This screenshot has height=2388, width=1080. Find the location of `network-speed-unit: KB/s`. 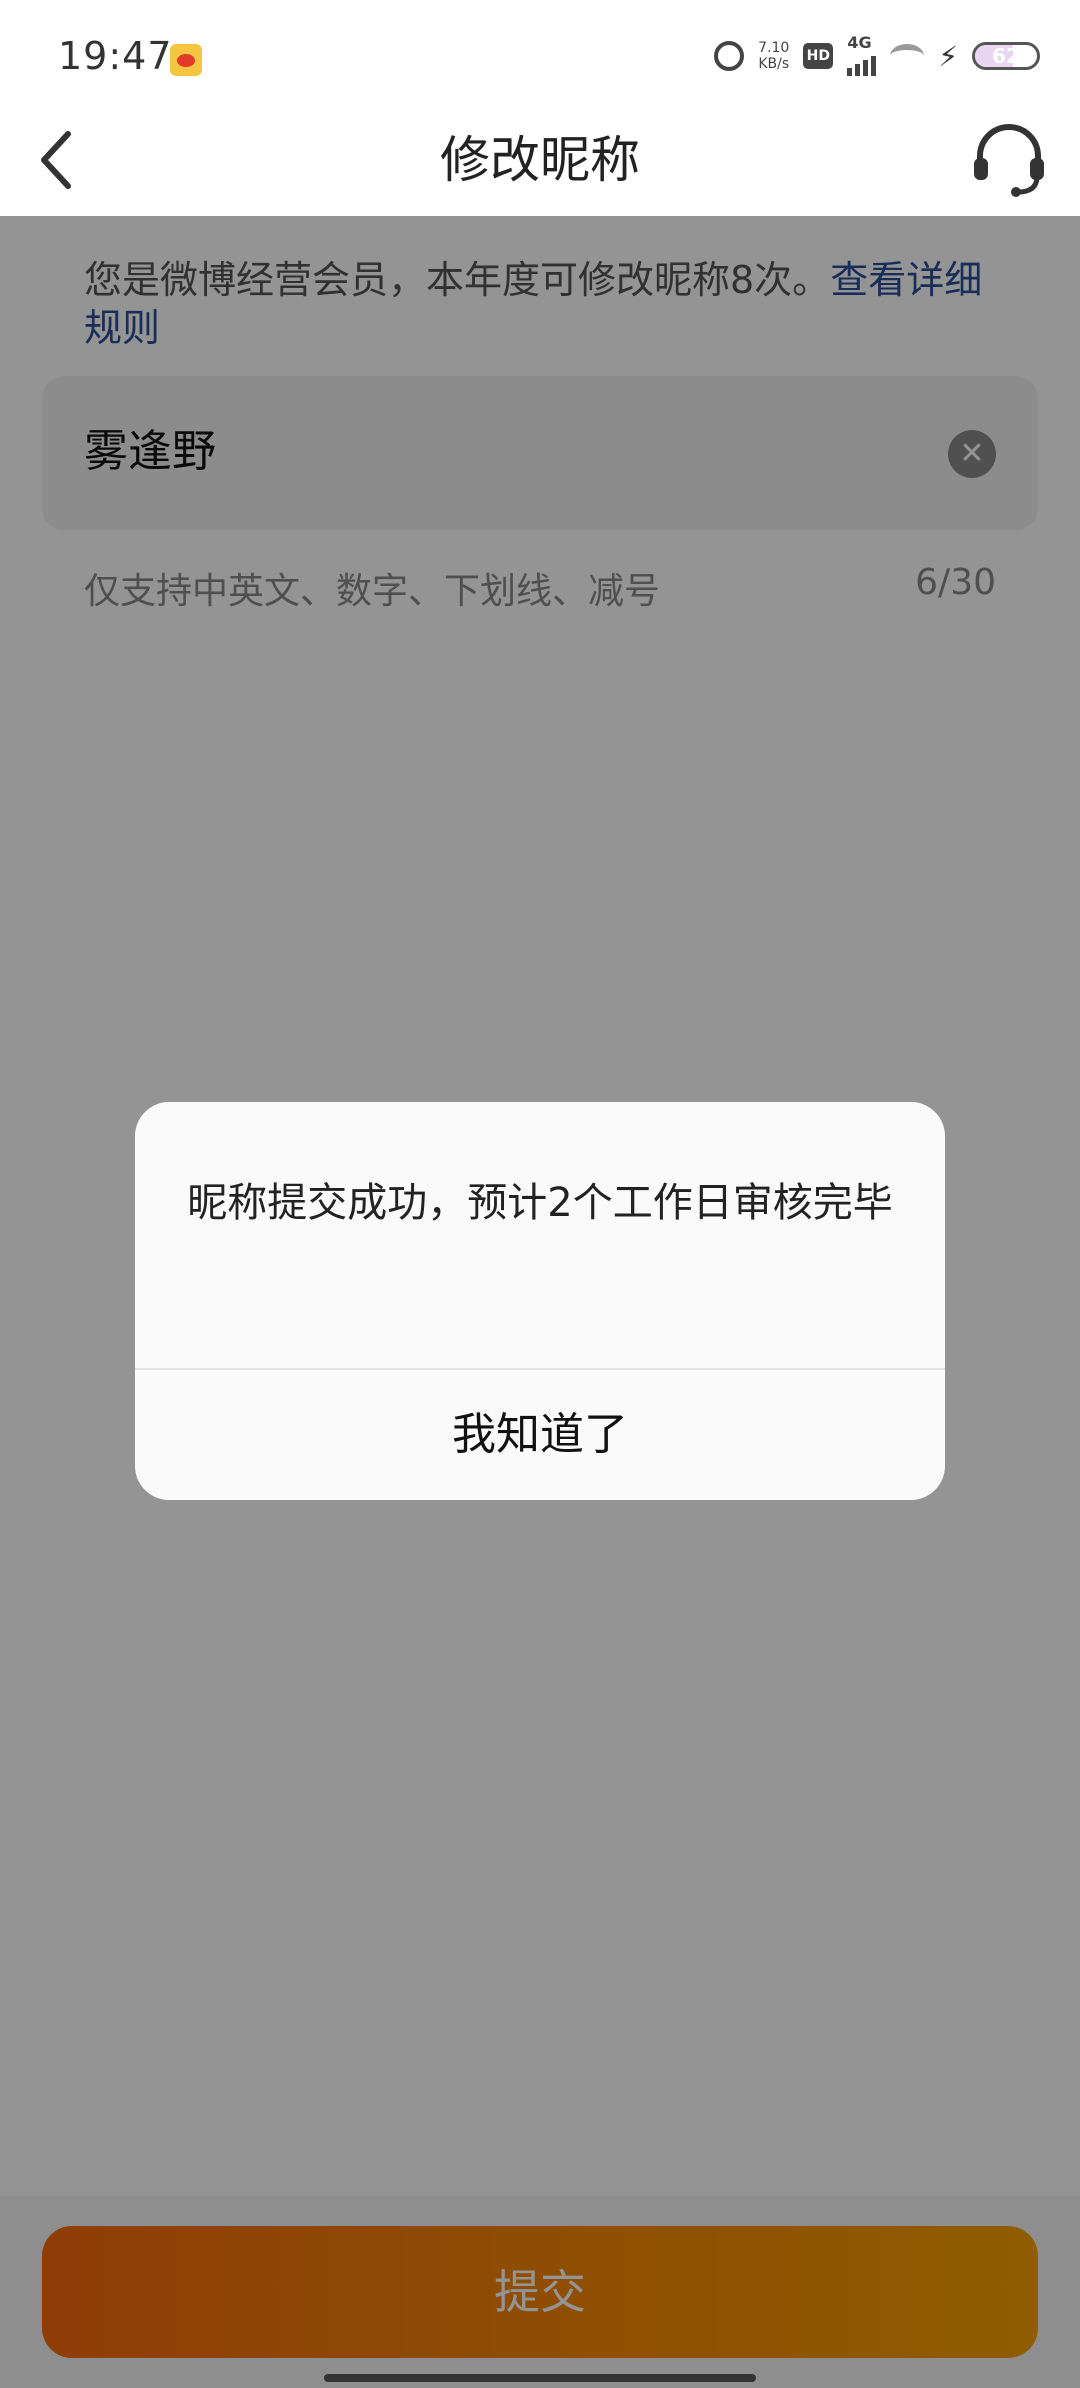

network-speed-unit: KB/s is located at coordinates (774, 64).